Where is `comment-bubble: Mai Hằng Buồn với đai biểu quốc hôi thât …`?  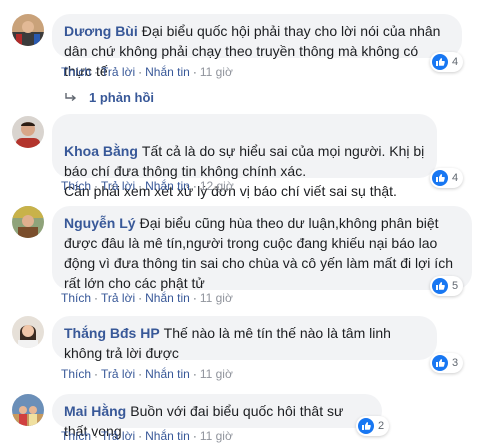 comment-bubble: Mai Hằng Buồn với đai biểu quốc hôi thât … is located at coordinates (217, 416).